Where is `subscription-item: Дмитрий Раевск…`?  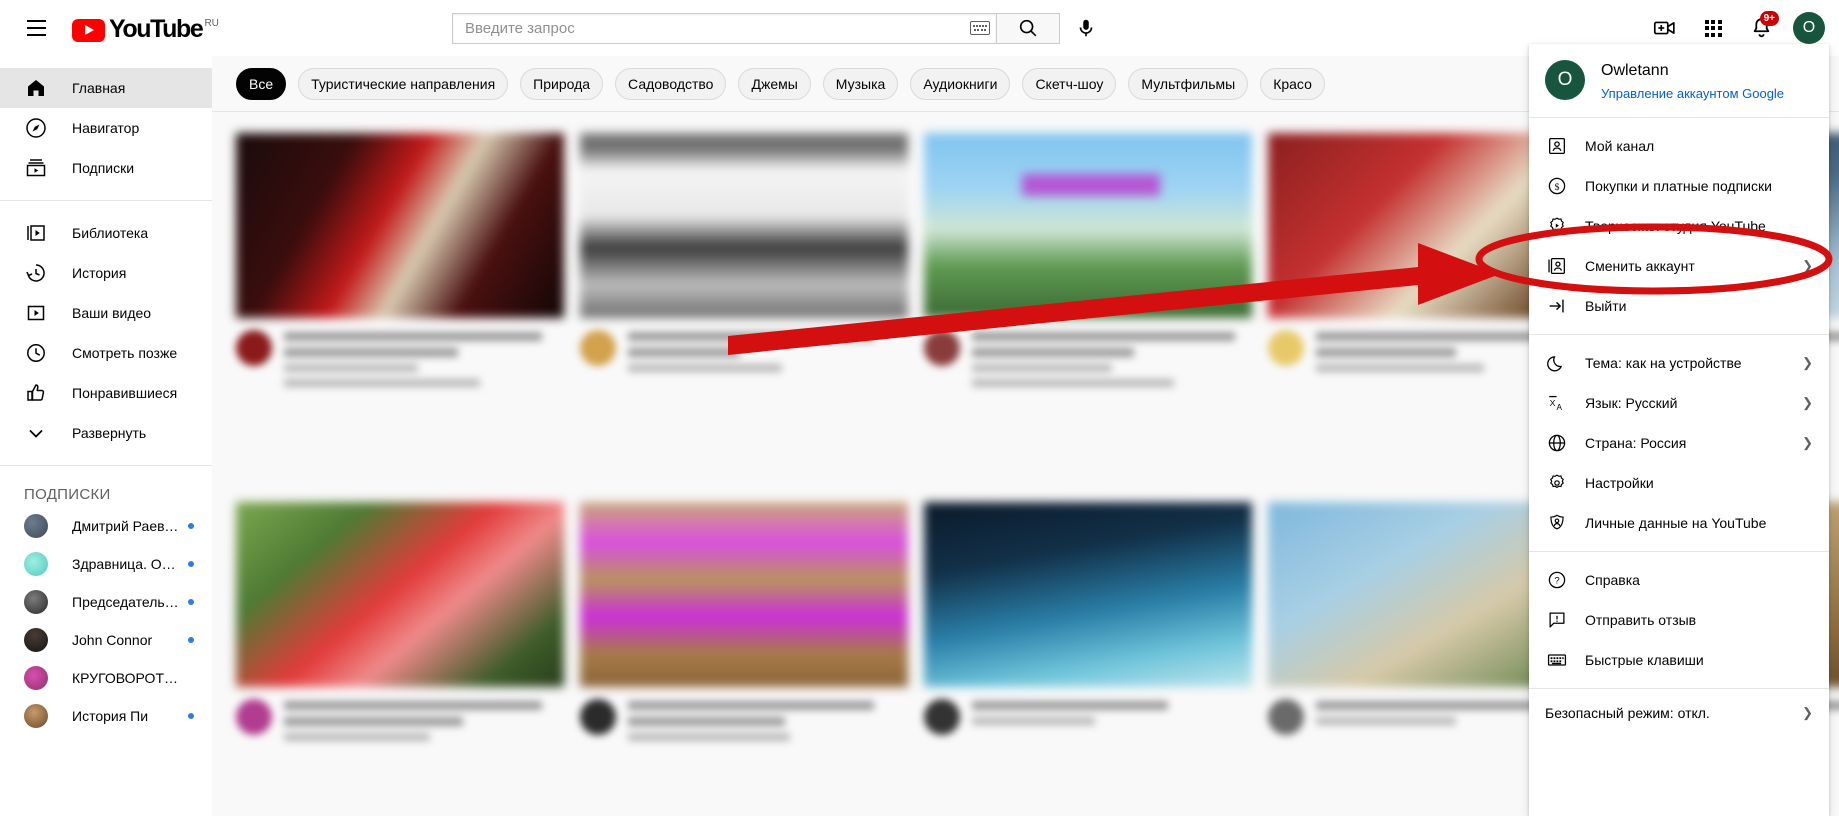 subscription-item: Дмитрий Раевск… is located at coordinates (106, 526).